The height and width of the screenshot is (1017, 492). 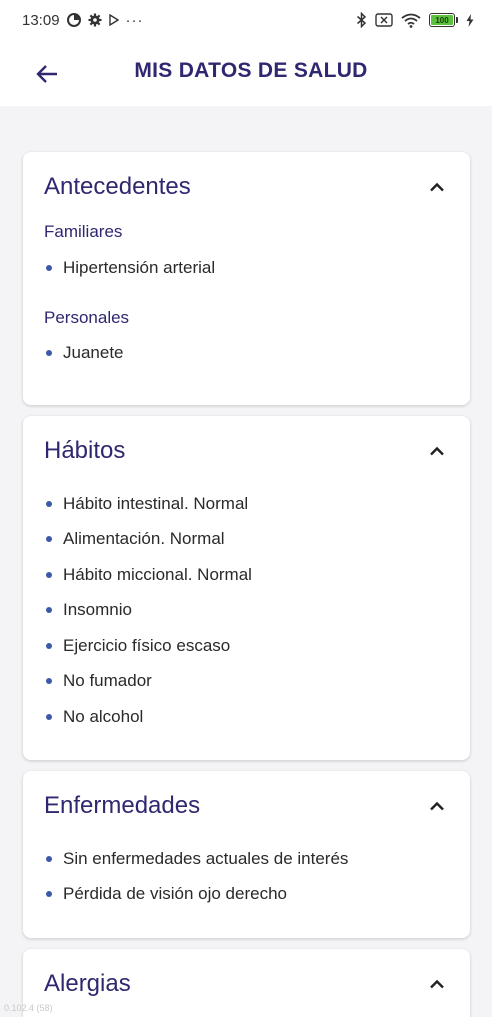 What do you see at coordinates (470, 20) in the screenshot?
I see `charging-icon` at bounding box center [470, 20].